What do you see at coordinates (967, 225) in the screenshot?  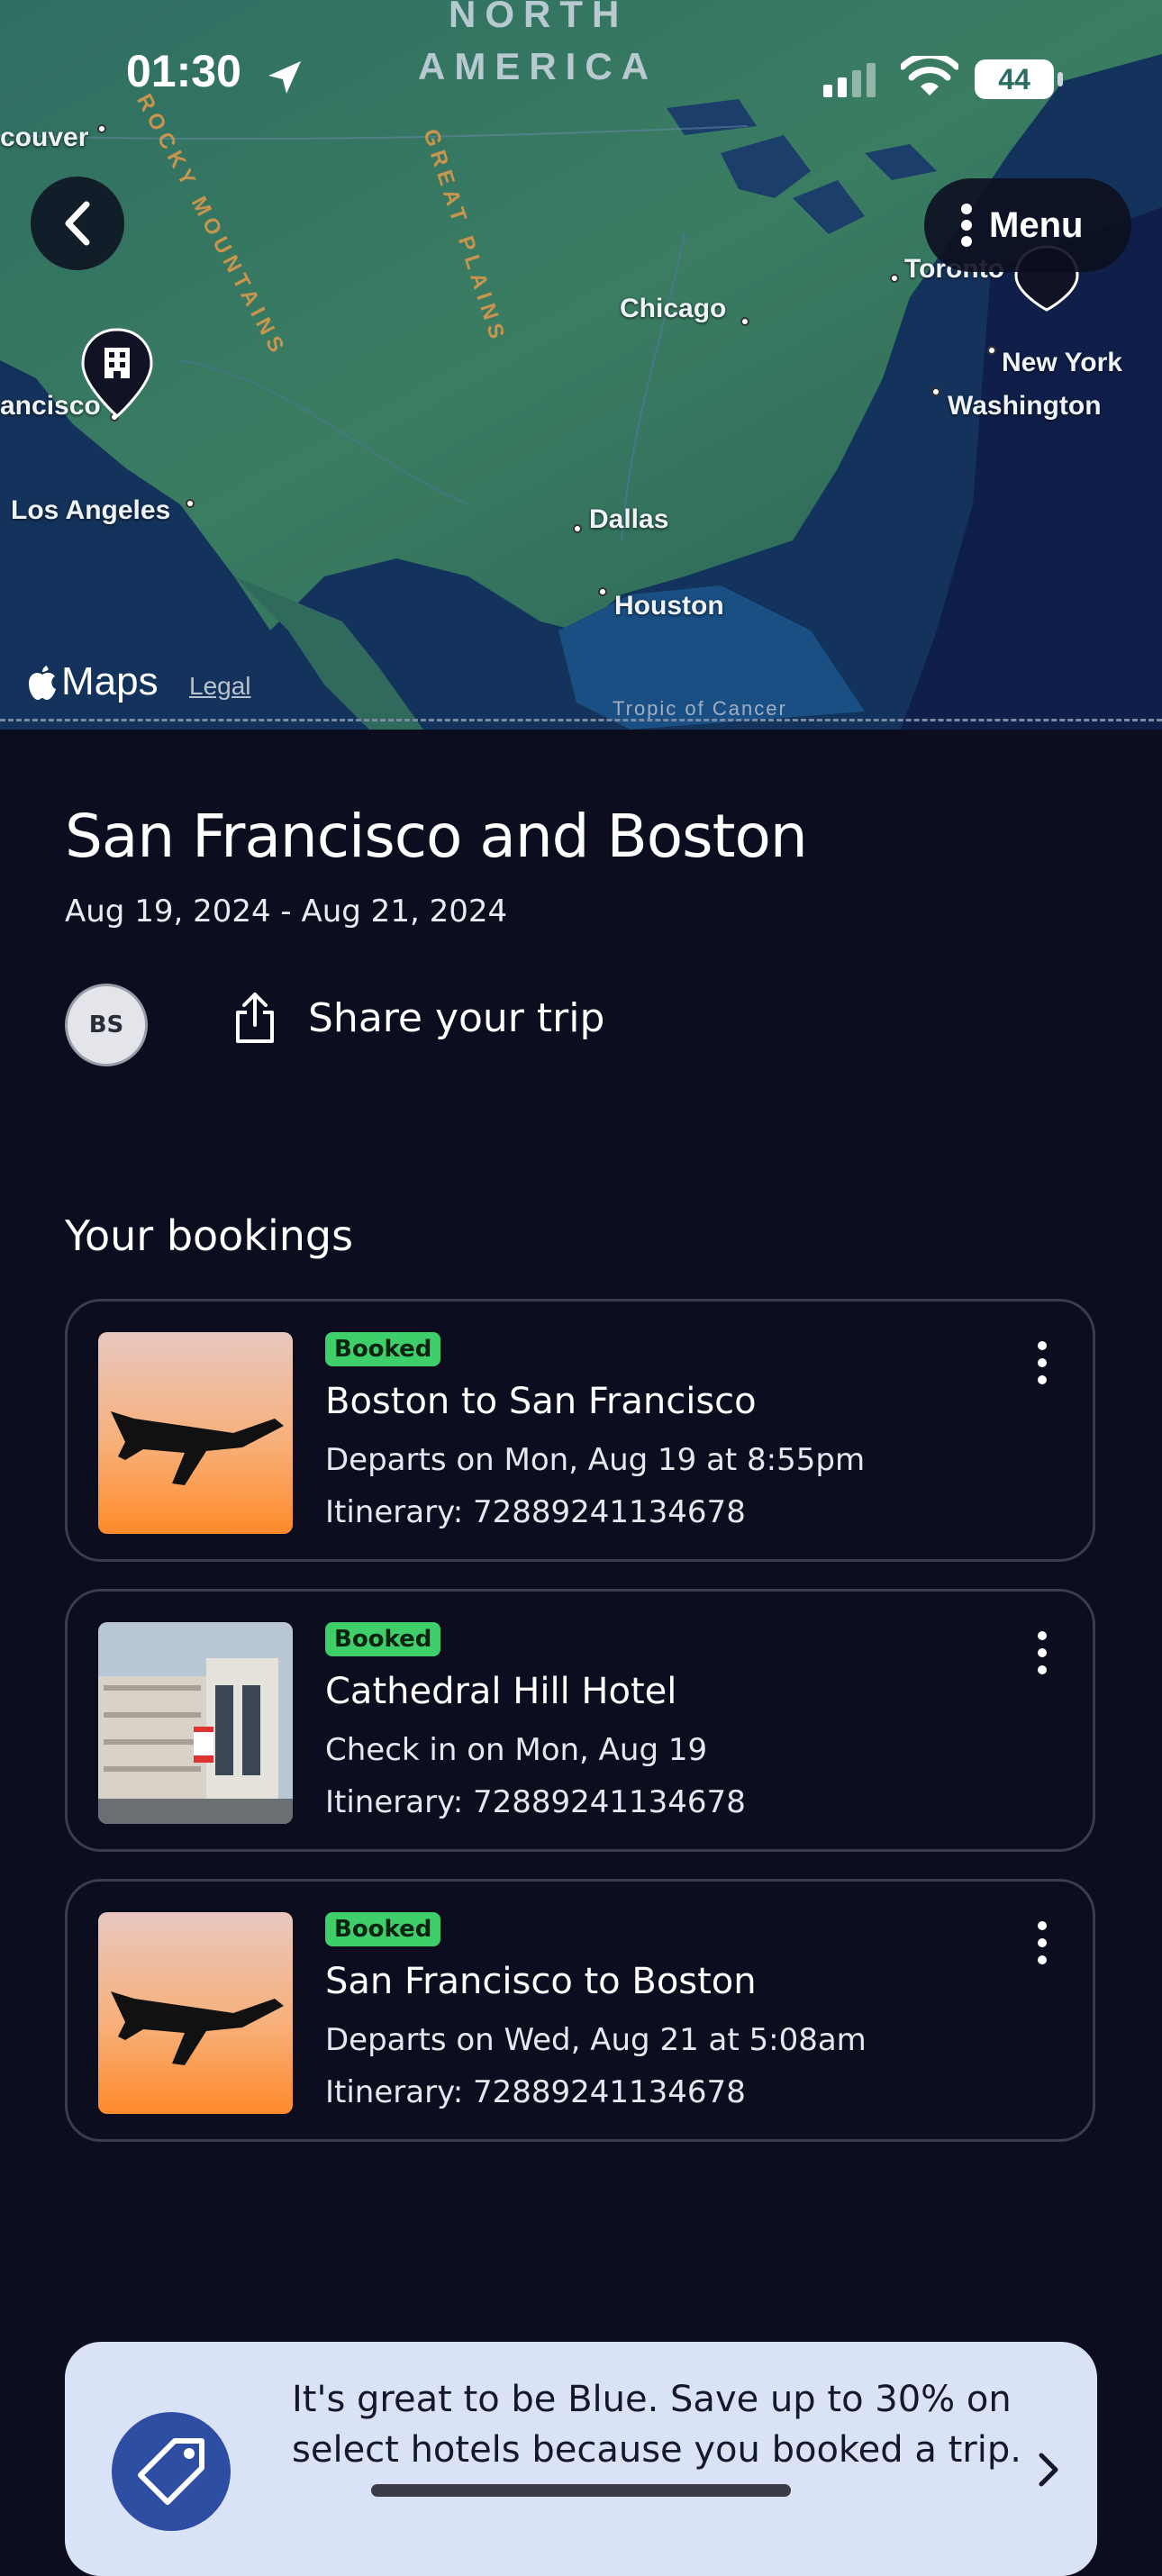 I see `more-vertical-icon` at bounding box center [967, 225].